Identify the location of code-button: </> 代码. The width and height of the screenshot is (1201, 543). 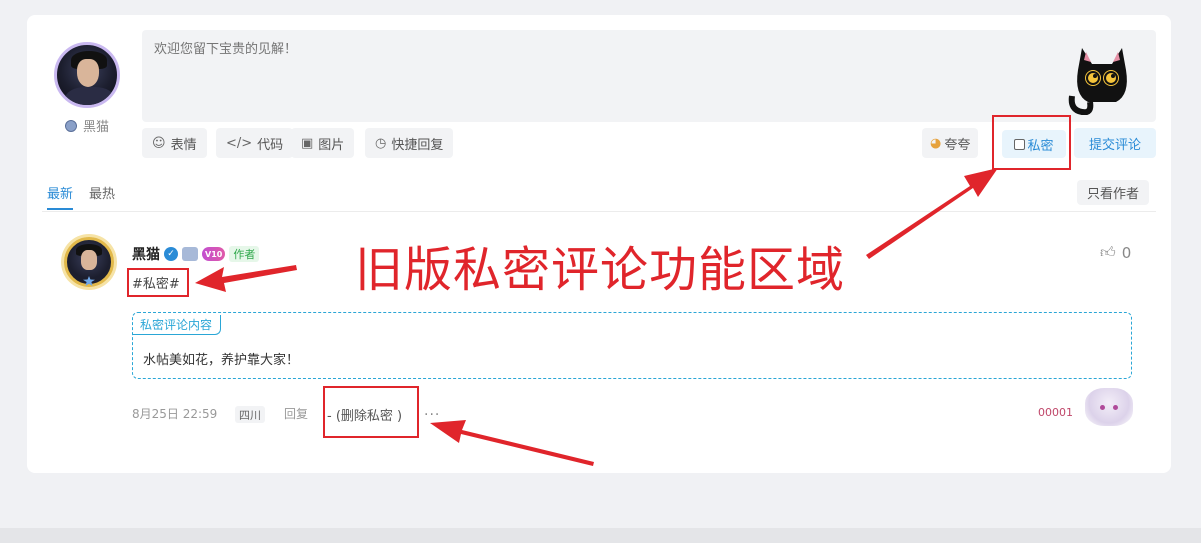
(255, 143).